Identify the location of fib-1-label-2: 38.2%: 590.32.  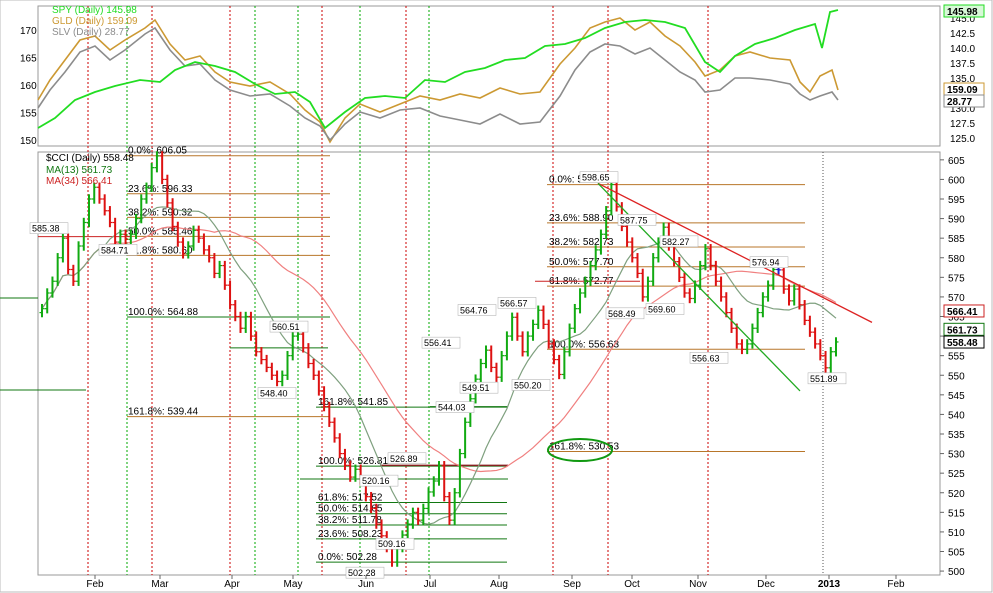
(160, 212).